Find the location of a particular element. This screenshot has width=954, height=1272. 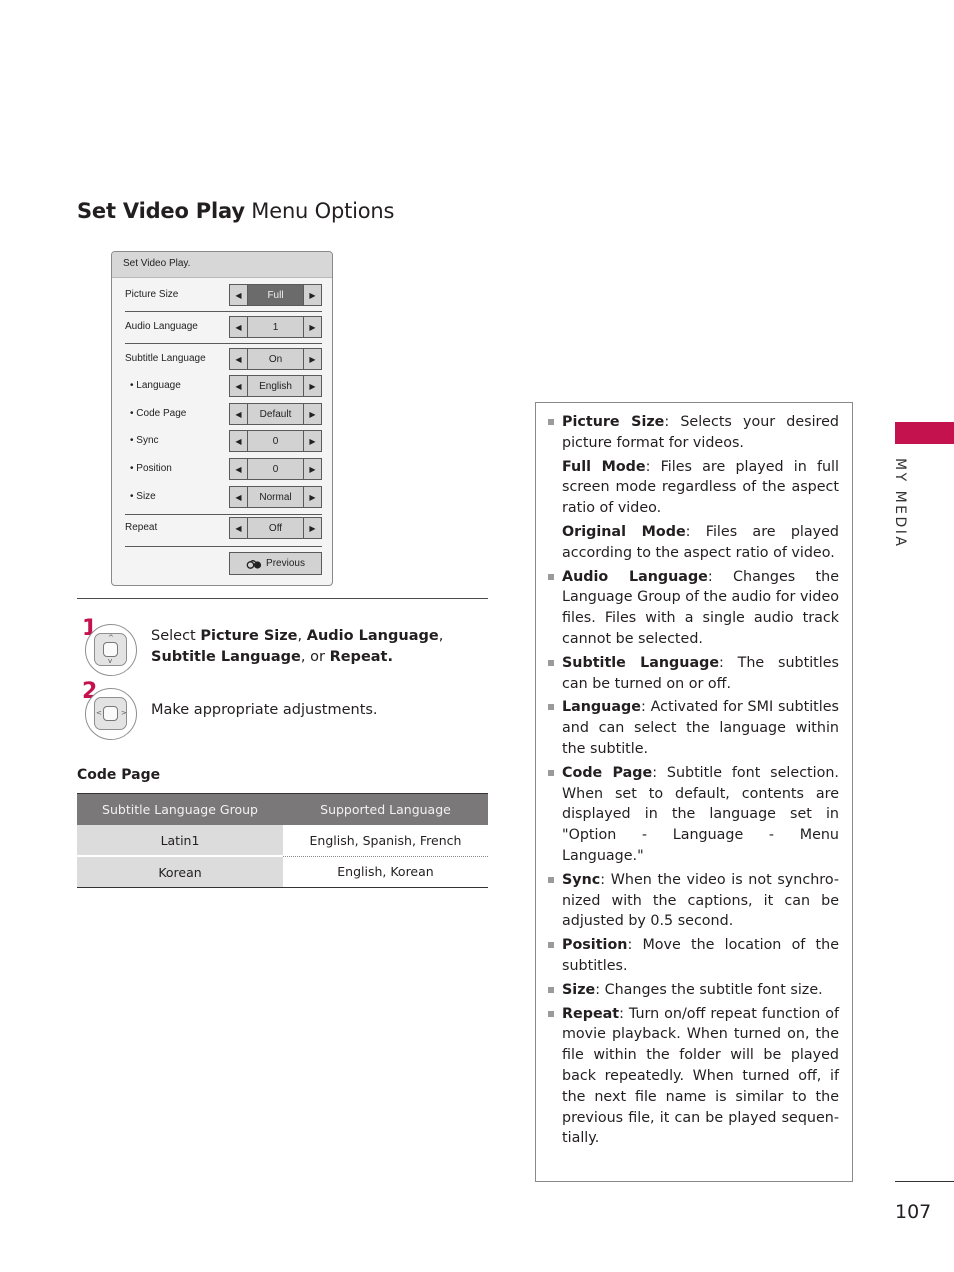

right-arrow-icon: > is located at coordinates (124, 713).